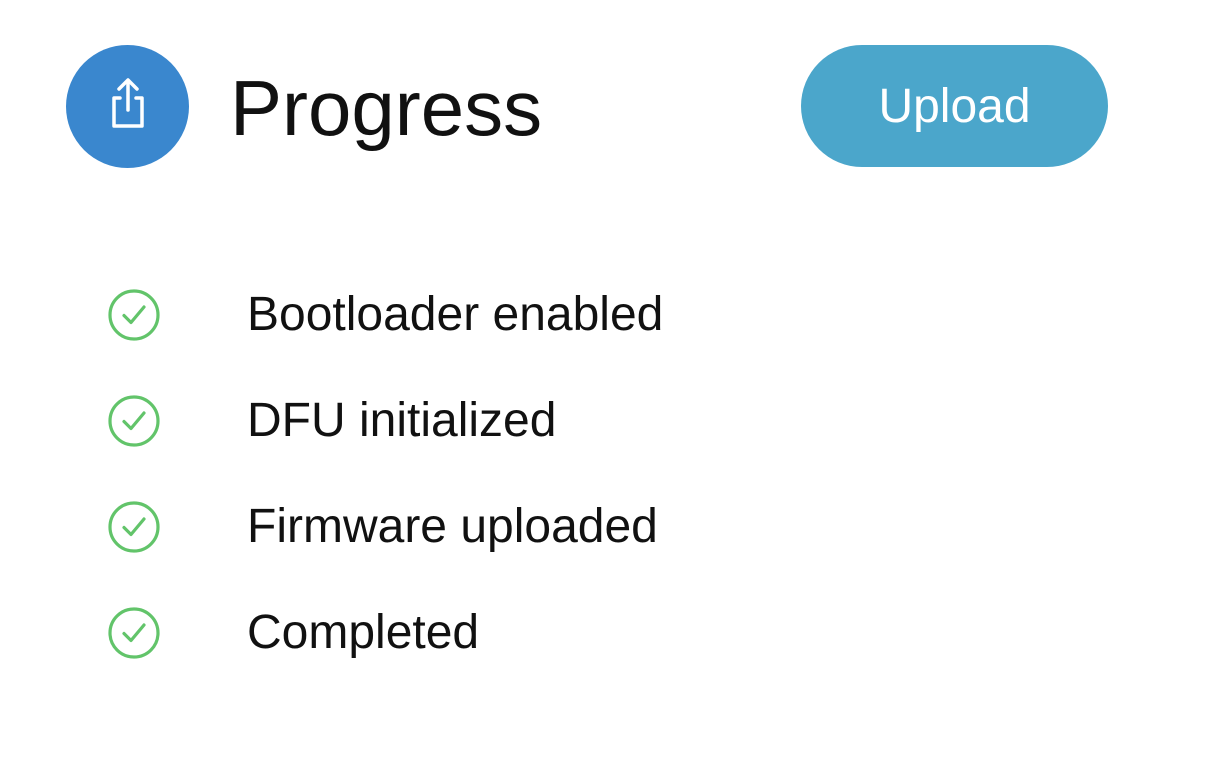 The image size is (1206, 772). Describe the element at coordinates (603, 631) in the screenshot. I see `step-completed: Completed` at that location.